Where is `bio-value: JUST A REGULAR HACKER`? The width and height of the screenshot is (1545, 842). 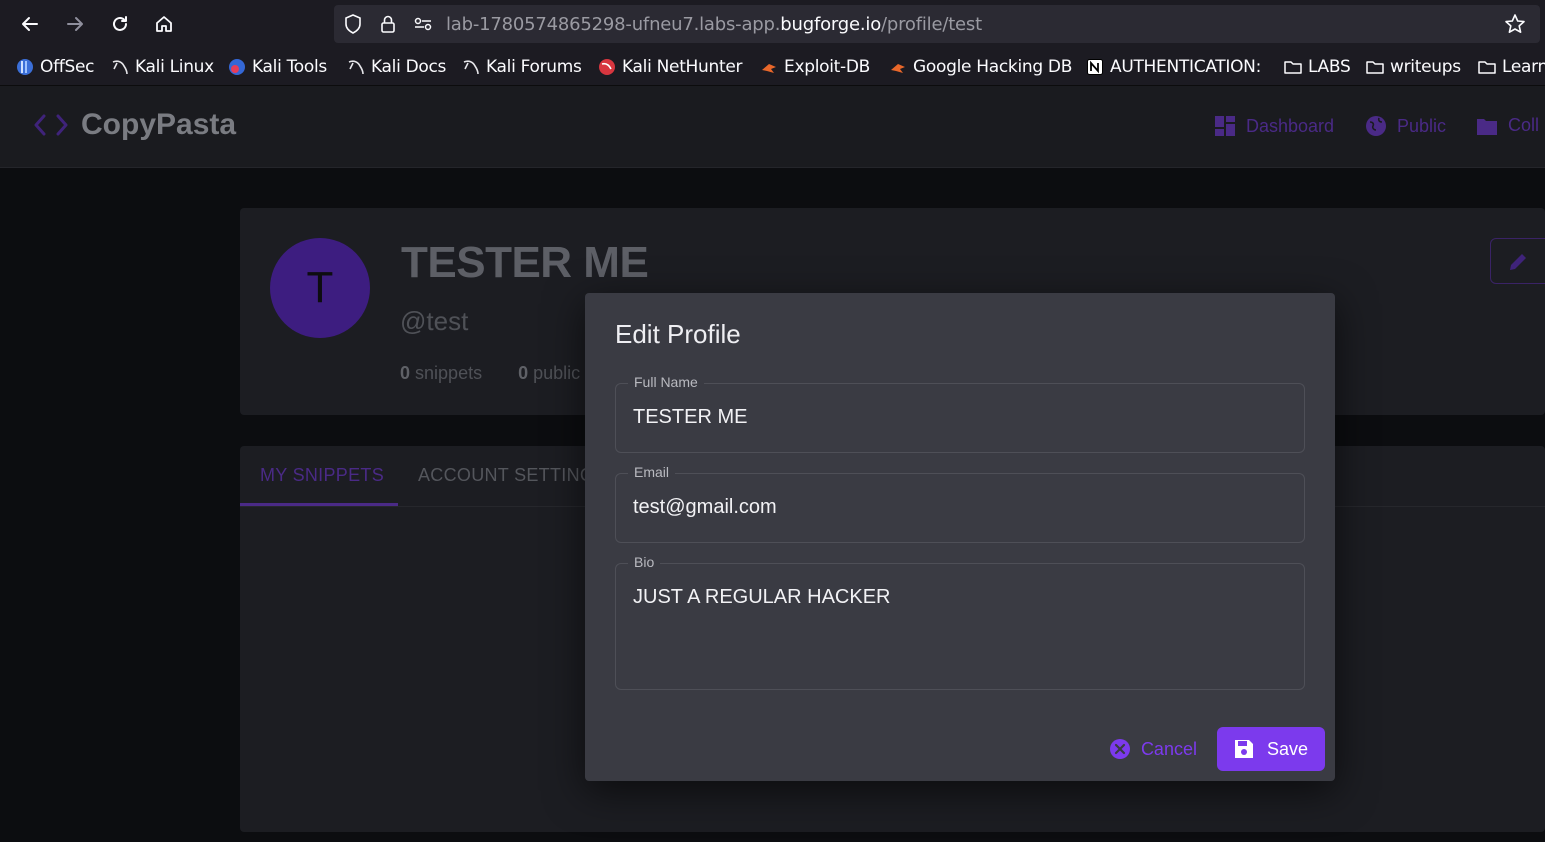
bio-value: JUST A REGULAR HACKER is located at coordinates (761, 597).